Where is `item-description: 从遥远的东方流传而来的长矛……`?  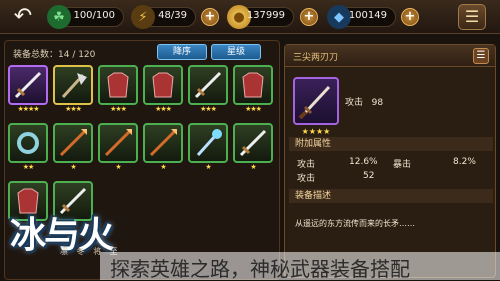
item-description: 从遥远的东方流传而来的长矛…… is located at coordinates (355, 223).